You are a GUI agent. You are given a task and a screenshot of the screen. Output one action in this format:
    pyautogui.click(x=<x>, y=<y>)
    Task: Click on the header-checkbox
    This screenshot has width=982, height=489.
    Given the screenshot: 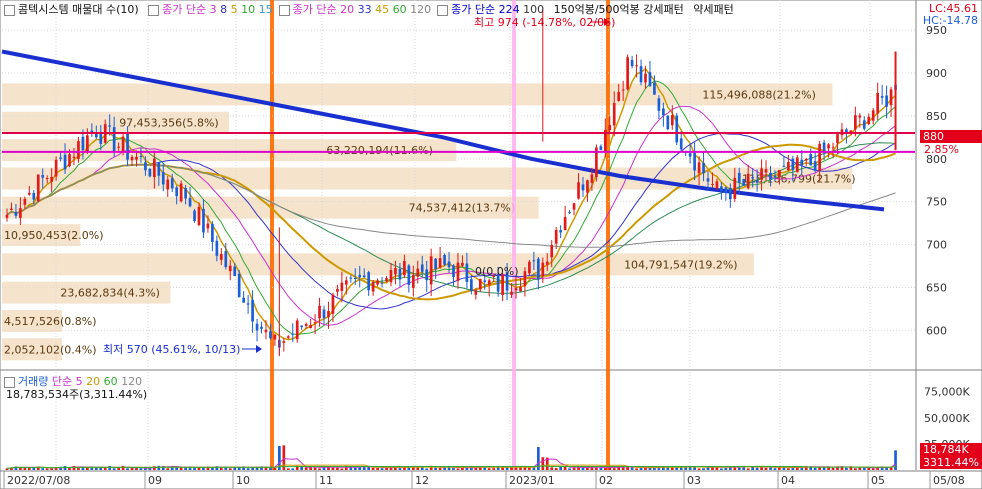 What is the action you would take?
    pyautogui.click(x=9, y=10)
    